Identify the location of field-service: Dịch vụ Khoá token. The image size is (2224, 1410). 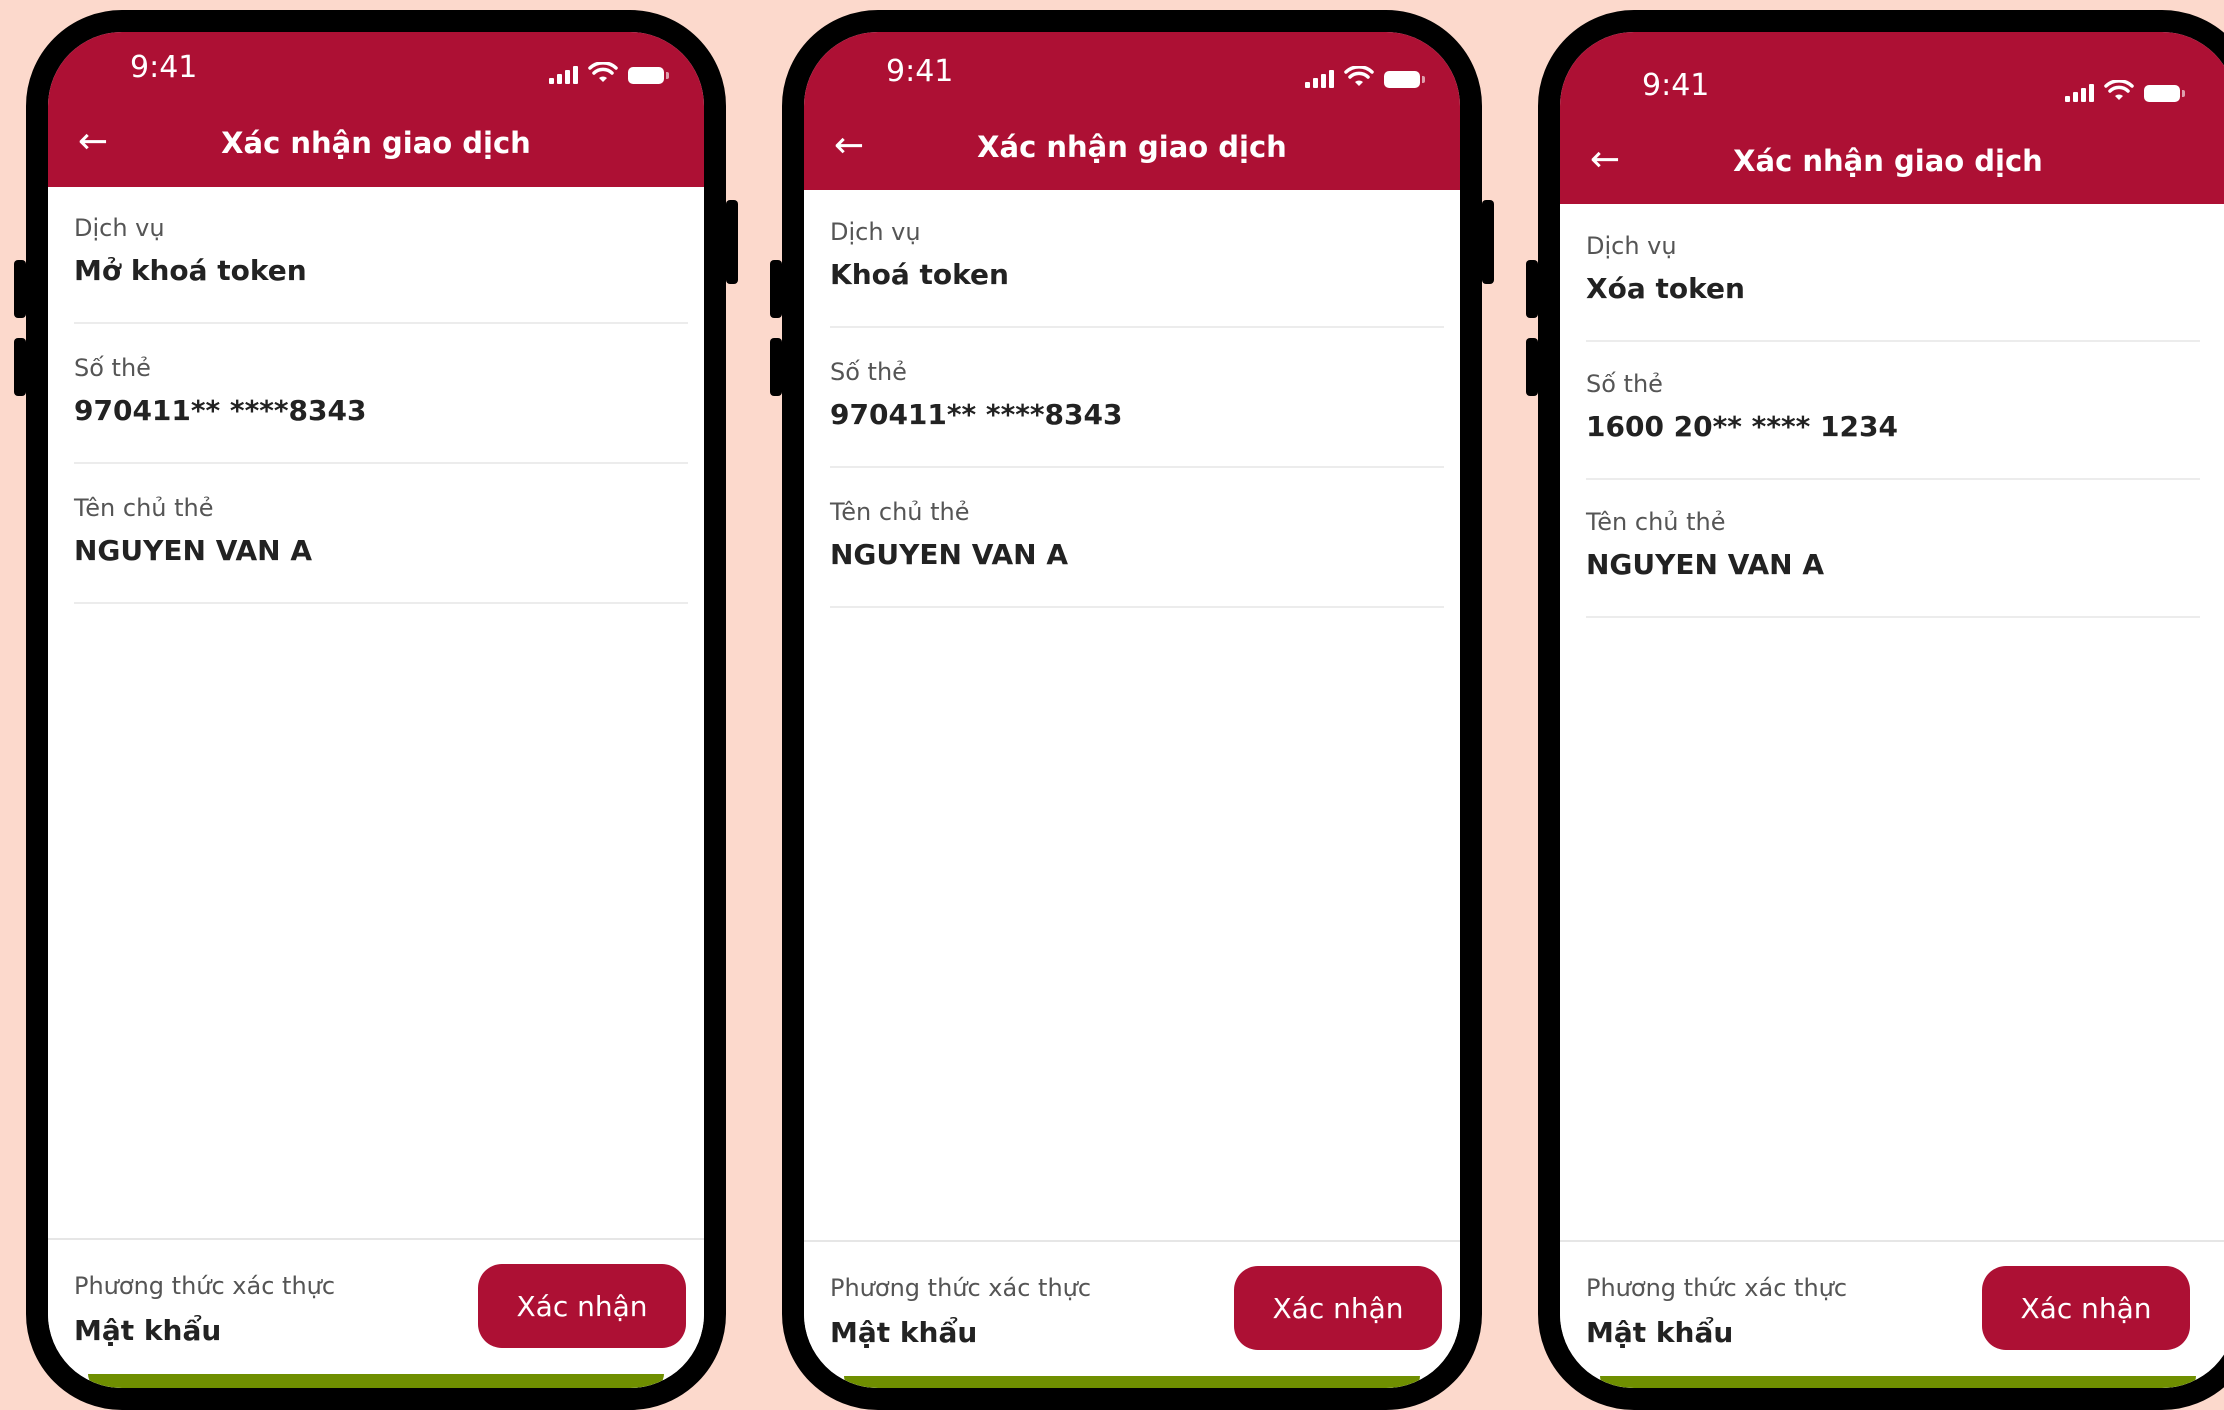
(1137, 273).